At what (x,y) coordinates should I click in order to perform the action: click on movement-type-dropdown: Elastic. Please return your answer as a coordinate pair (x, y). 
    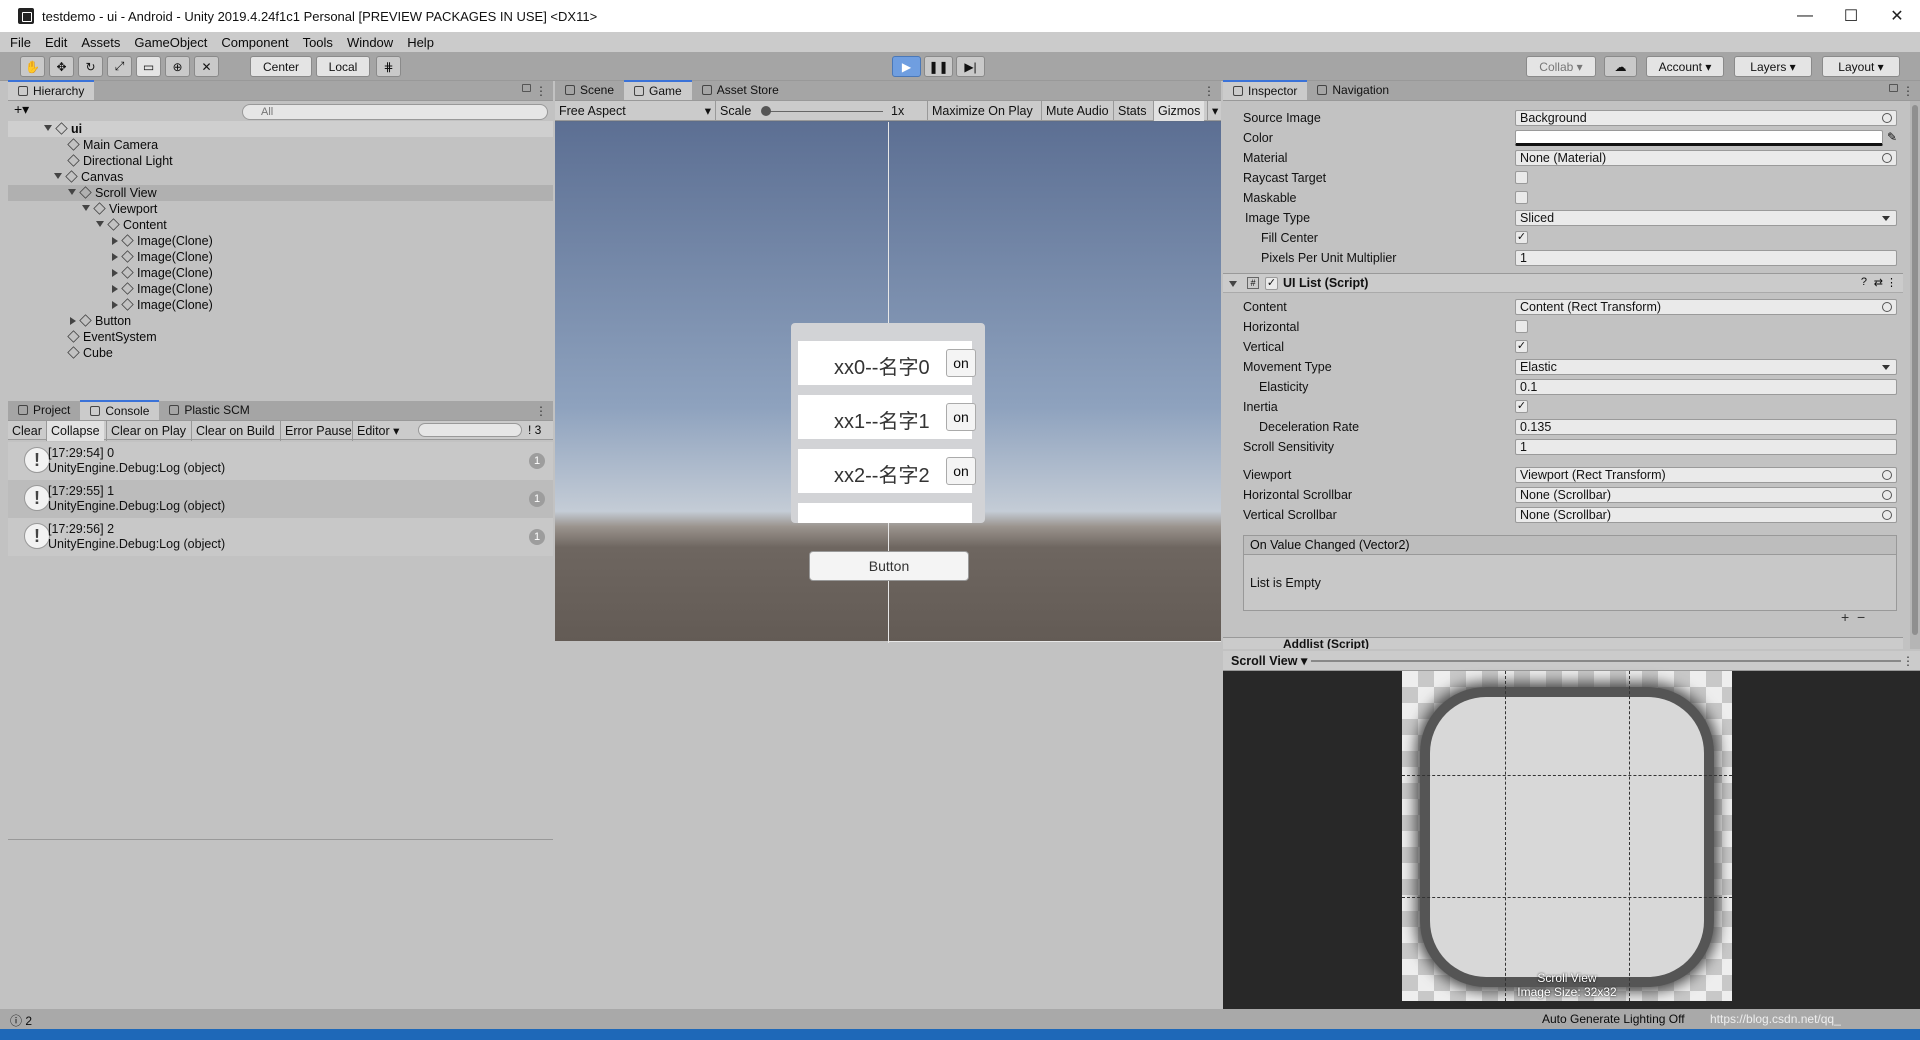
    Looking at the image, I should click on (1706, 367).